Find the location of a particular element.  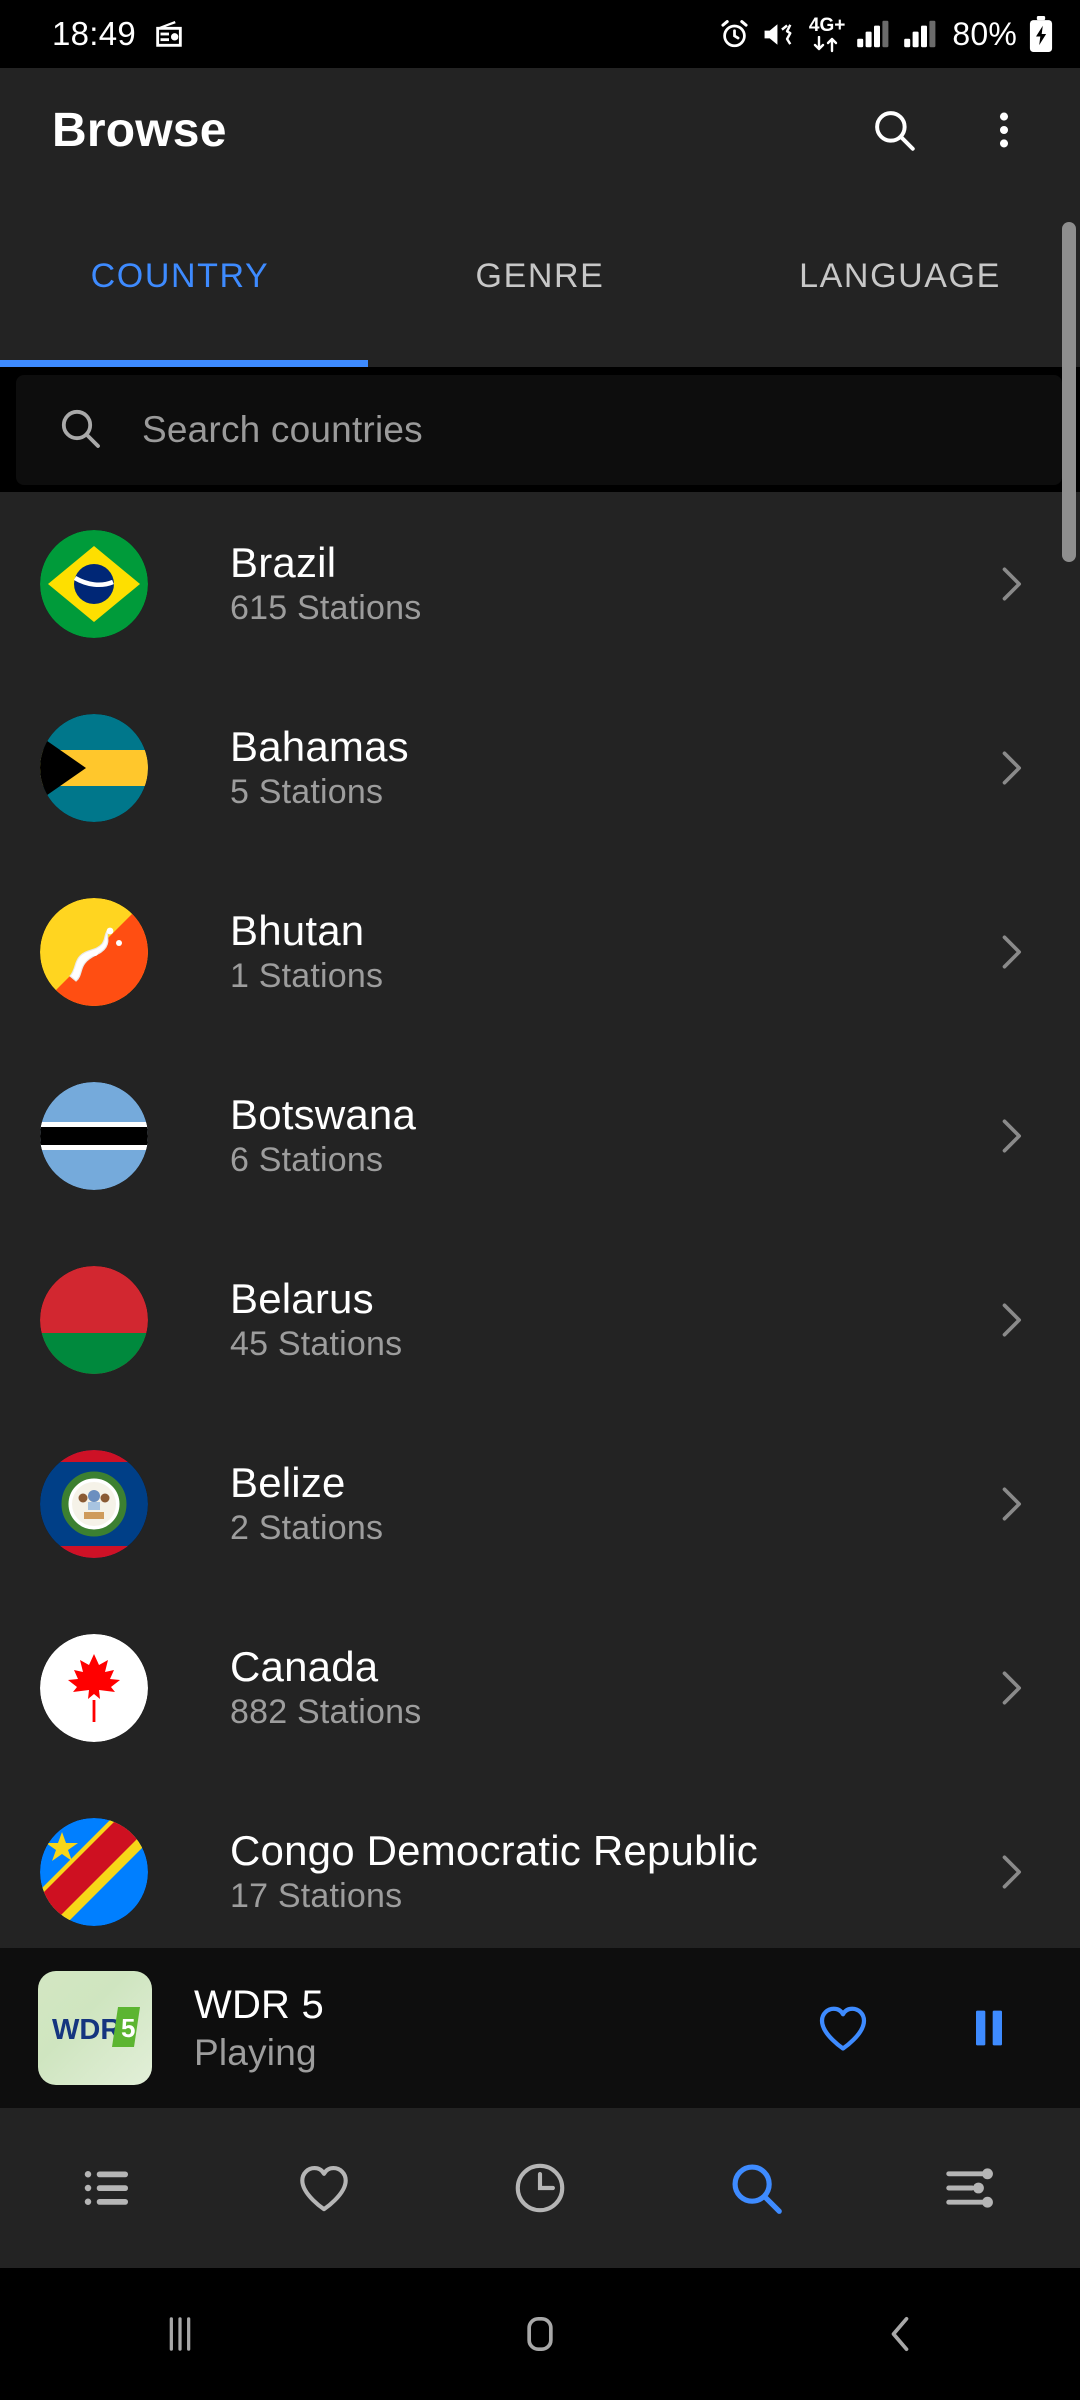

tab-bar: COUNTRY GENRE LANGUAGE is located at coordinates (540, 279).